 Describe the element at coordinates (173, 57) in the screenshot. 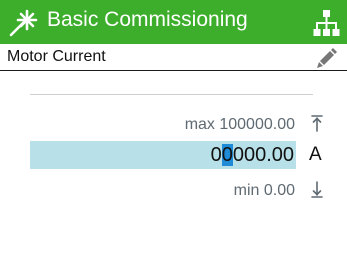

I see `parameter-header: Motor Current` at that location.